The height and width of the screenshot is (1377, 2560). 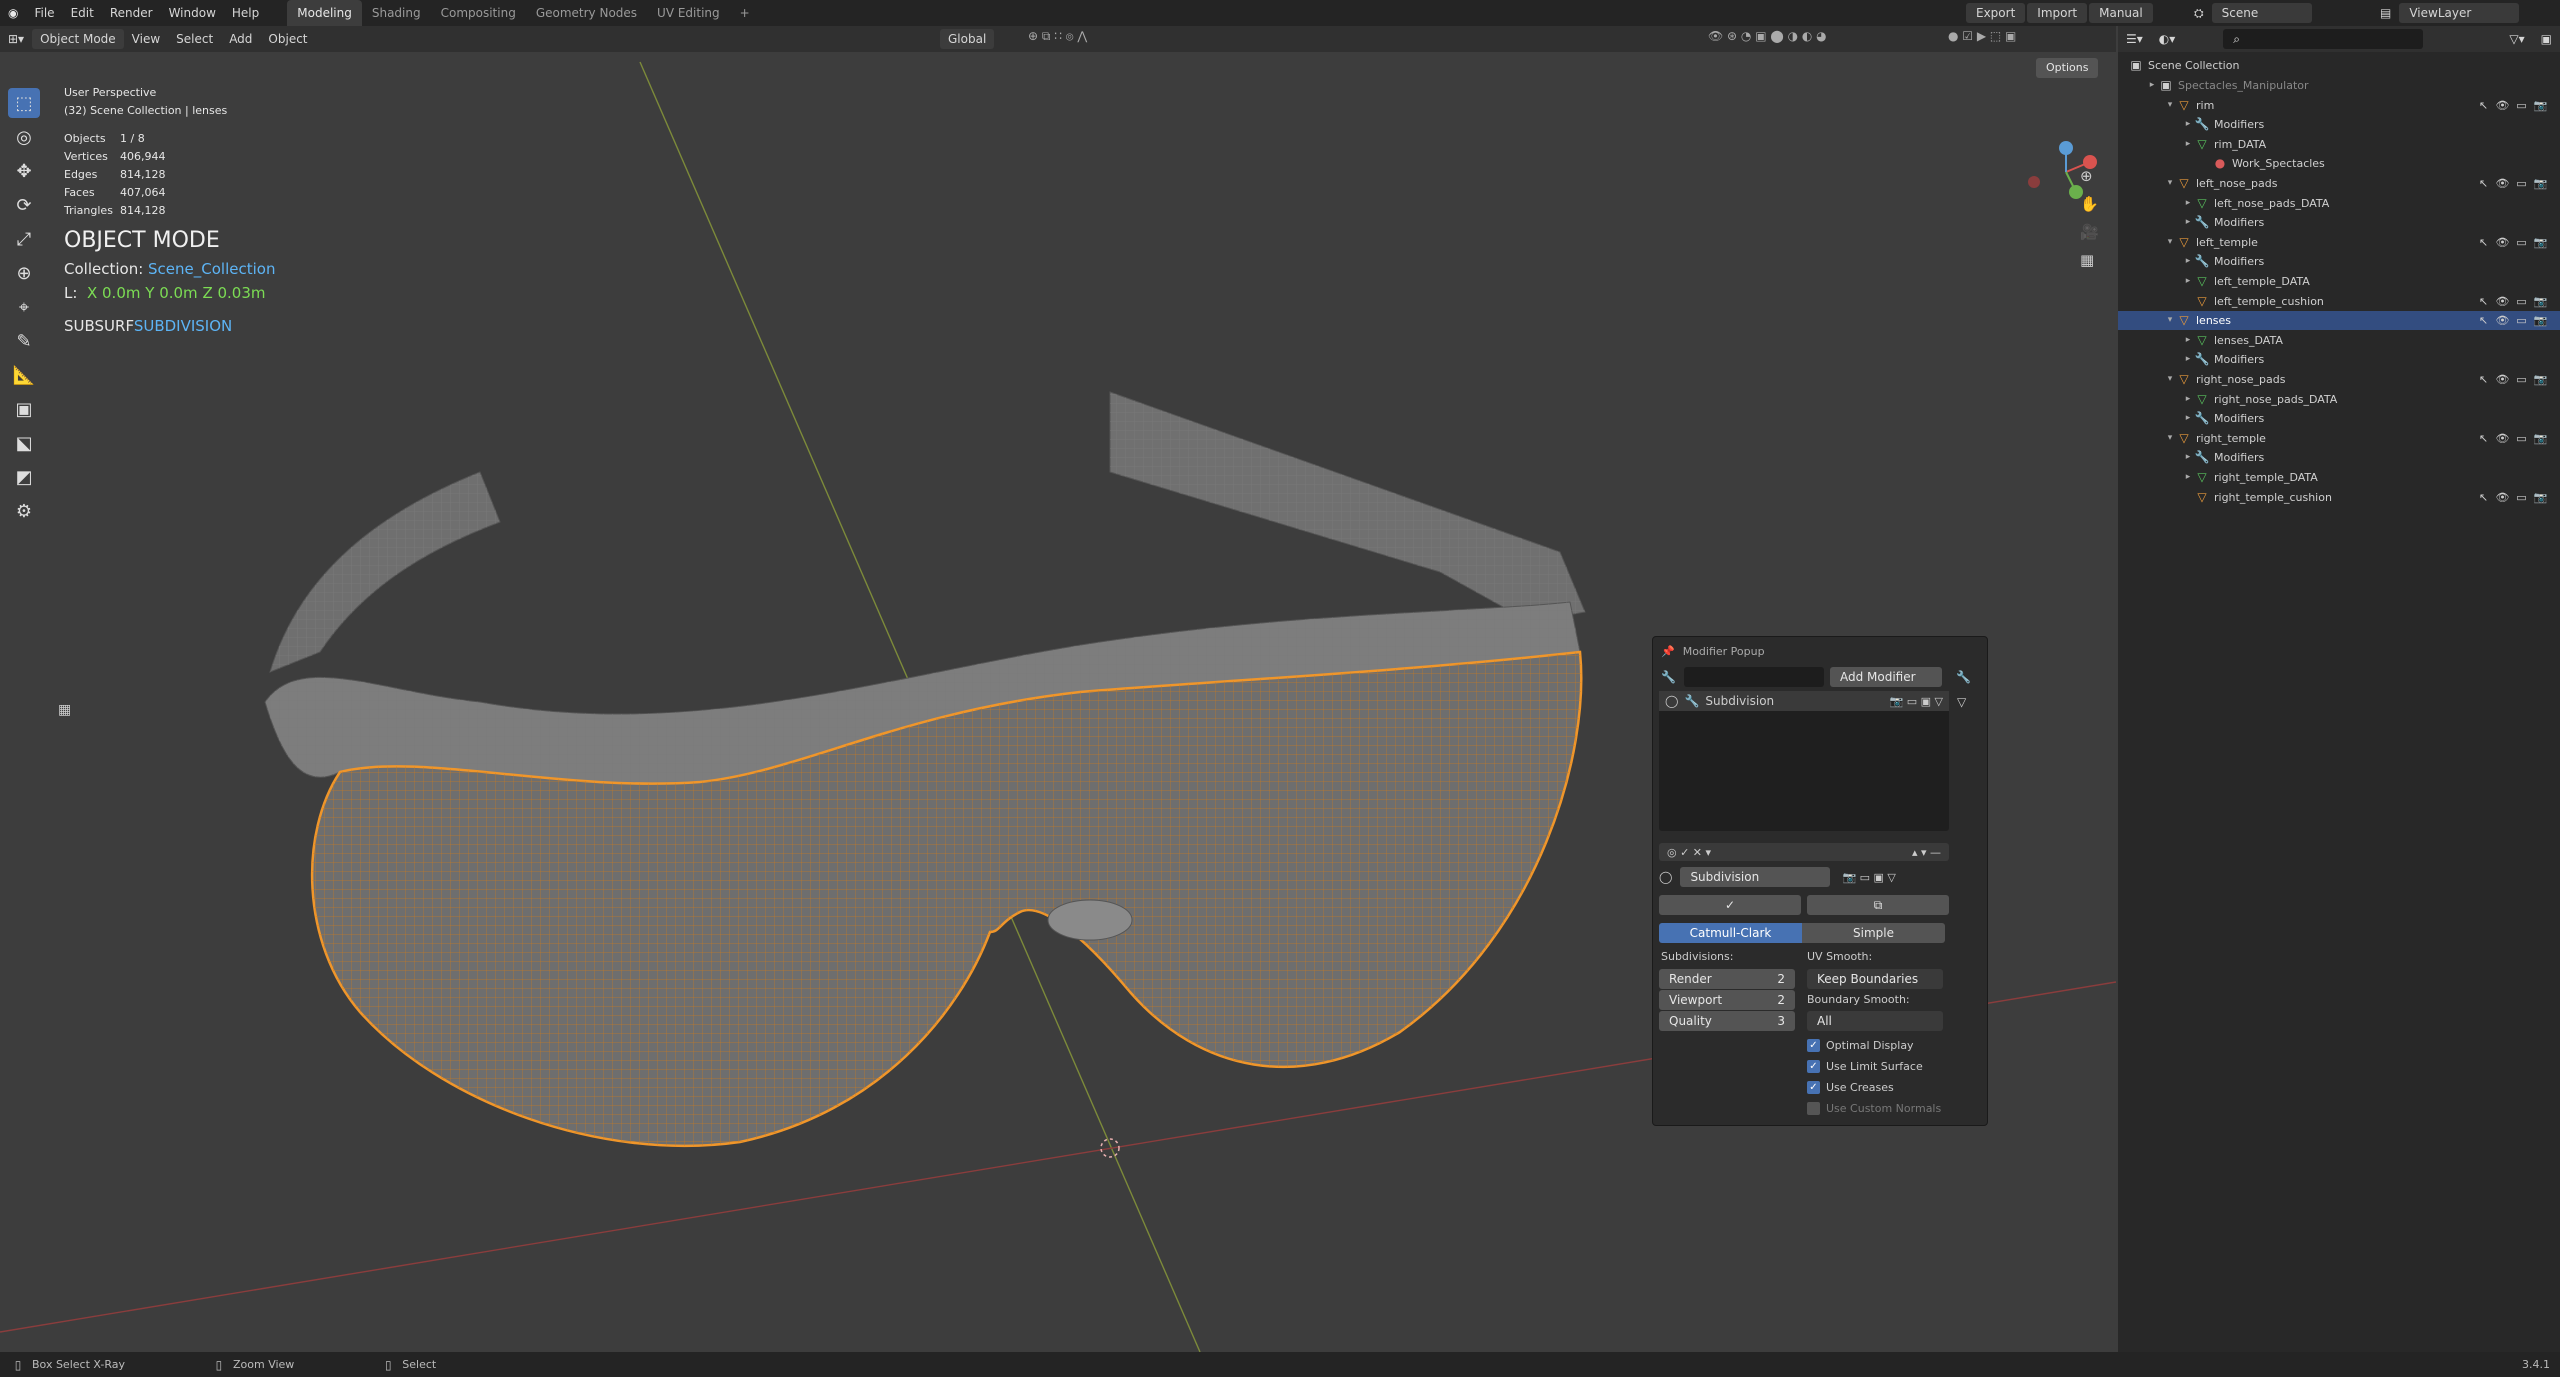 I want to click on snap-icon: ⊕ ⧉ ∷ ⦾ ⋀, so click(x=1057, y=36).